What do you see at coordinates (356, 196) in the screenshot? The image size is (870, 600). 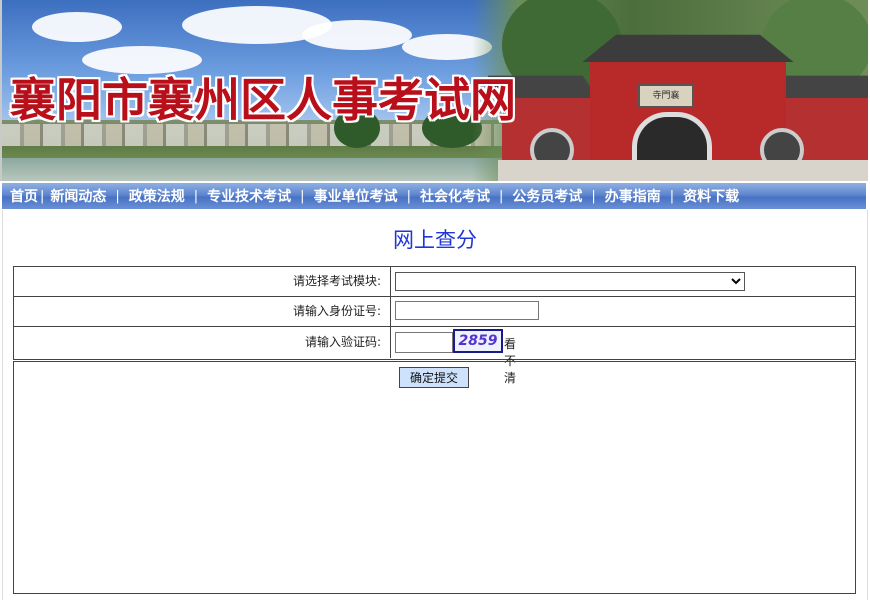 I see `nav-item-institution-exam: 事业单位考试` at bounding box center [356, 196].